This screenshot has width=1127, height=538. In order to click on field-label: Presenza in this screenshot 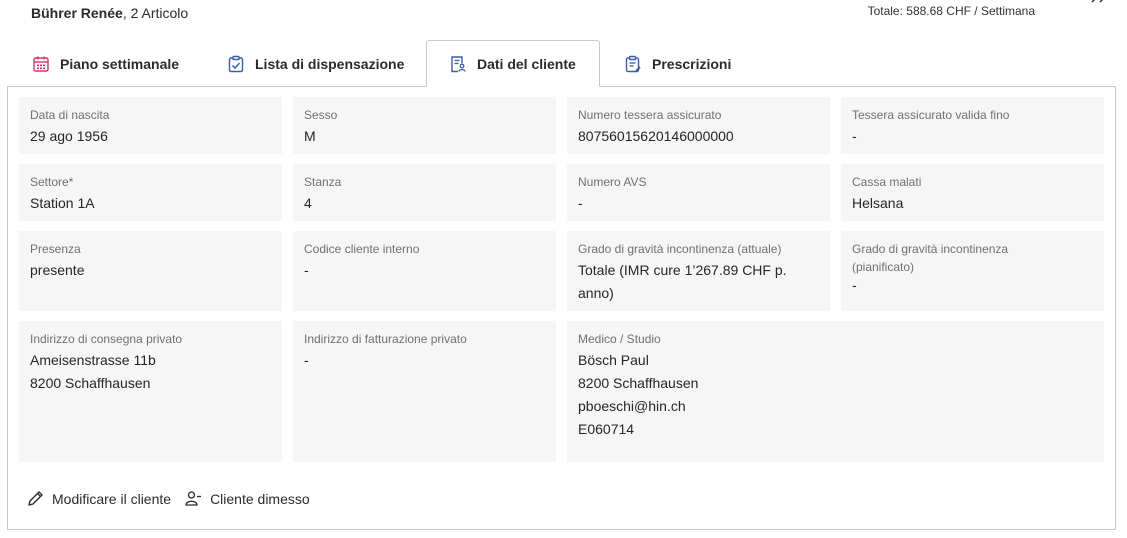, I will do `click(55, 249)`.